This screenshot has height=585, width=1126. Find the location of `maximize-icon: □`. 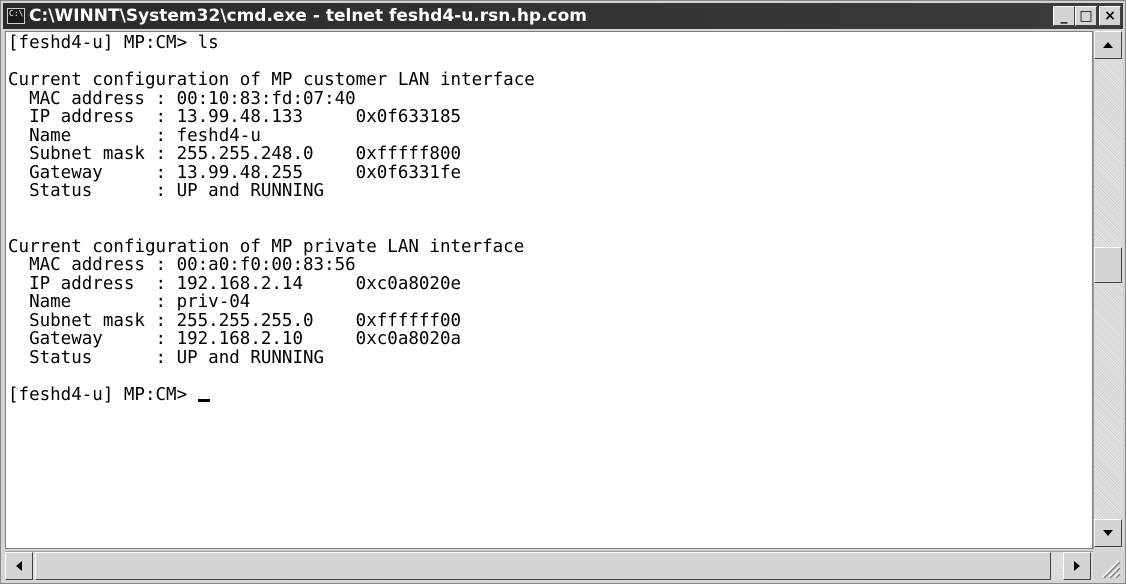

maximize-icon: □ is located at coordinates (1086, 16).